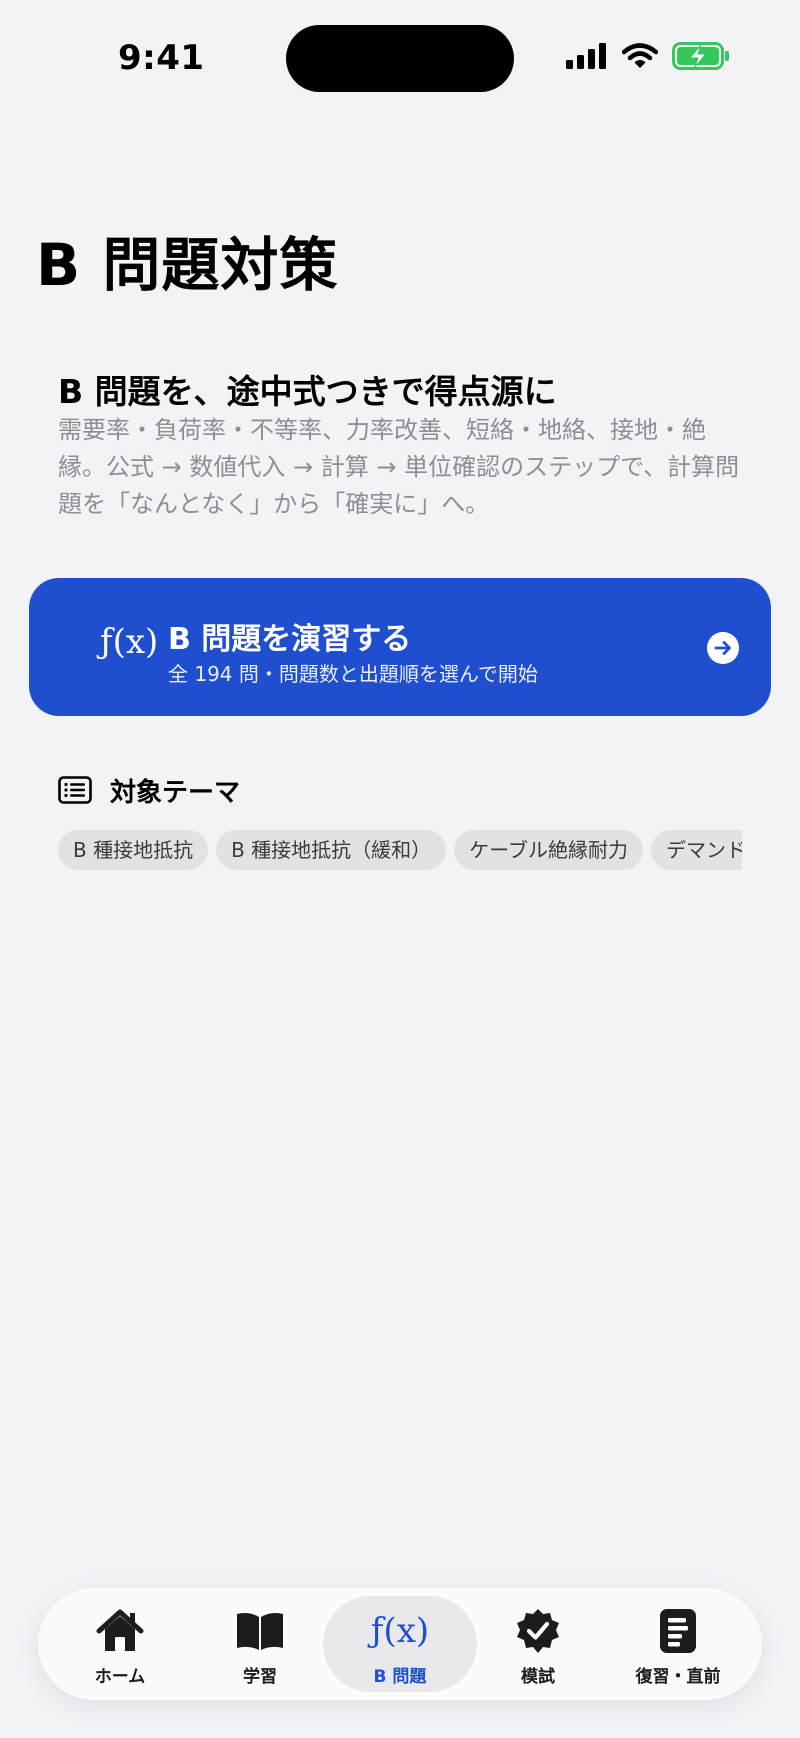 This screenshot has height=1738, width=800. I want to click on tab-b-problems: ƒ(x) B 問題, so click(400, 1644).